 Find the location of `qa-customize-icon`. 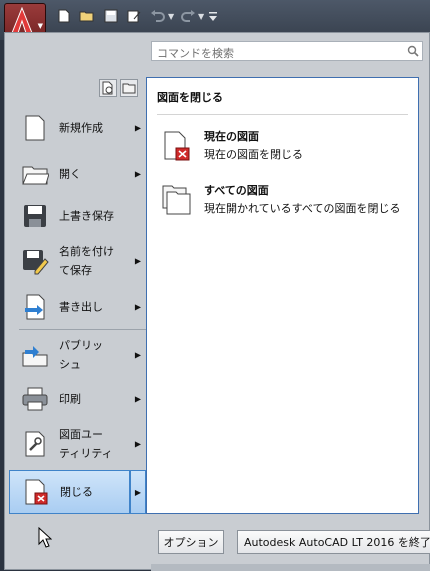

qa-customize-icon is located at coordinates (216, 17).